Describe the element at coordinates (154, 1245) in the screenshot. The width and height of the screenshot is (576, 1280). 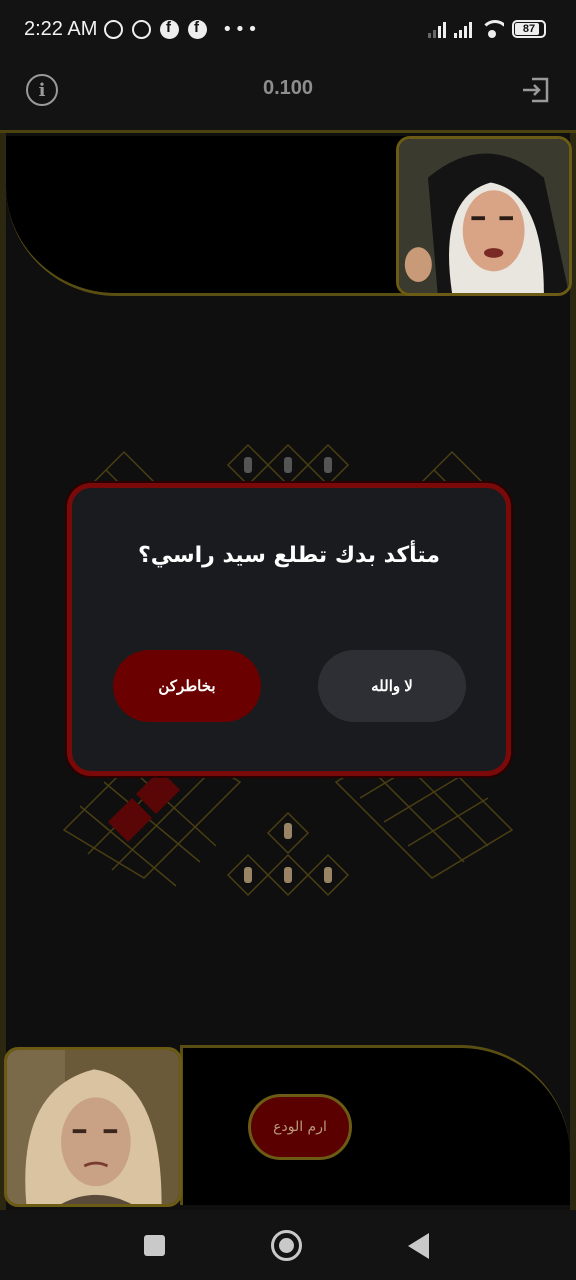
I see `recent-apps-icon` at that location.